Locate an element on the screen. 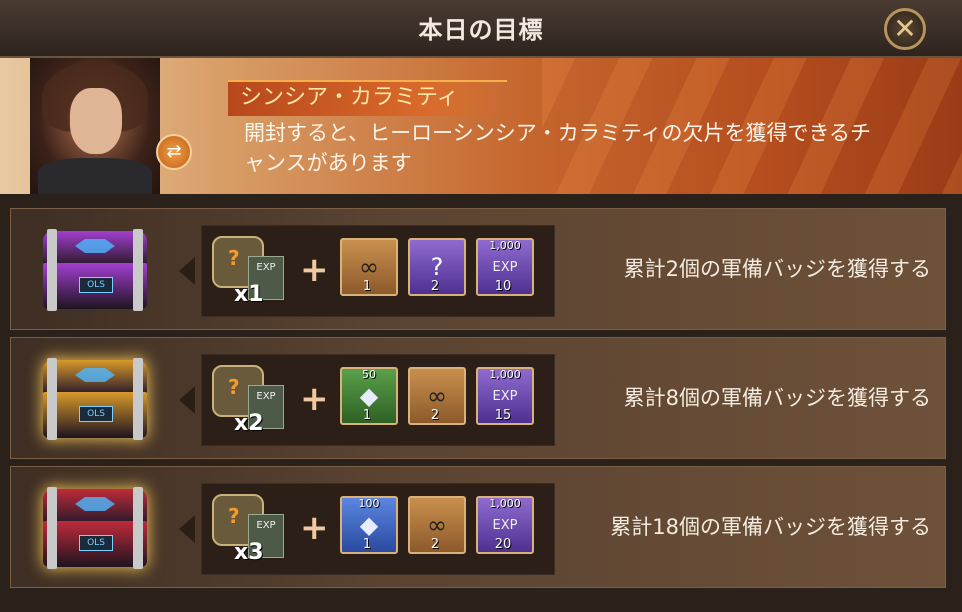 The image size is (962, 612). reward-item: ◆ 100 1 is located at coordinates (369, 525).